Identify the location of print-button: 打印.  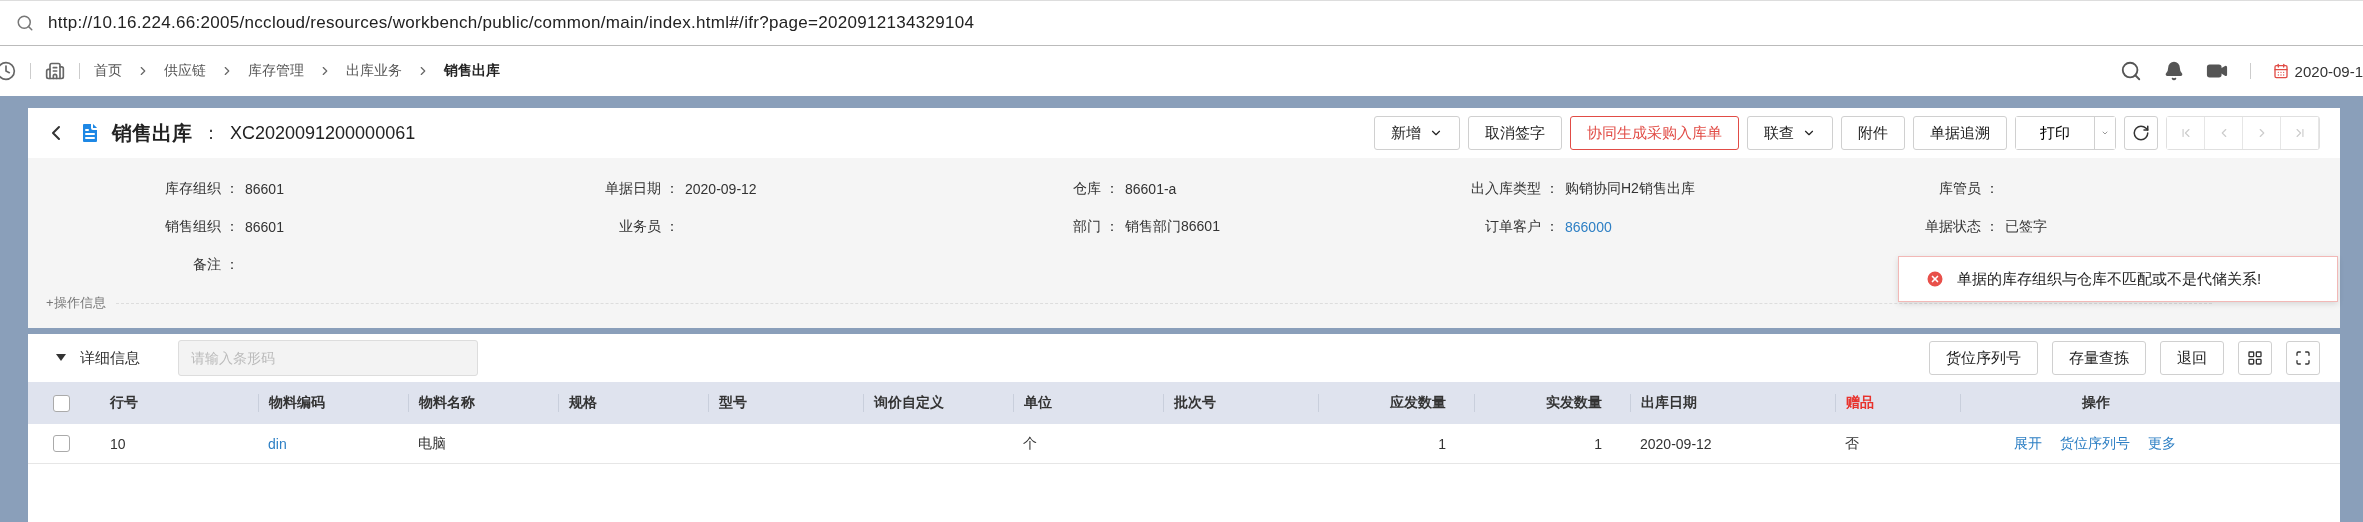
(2055, 133).